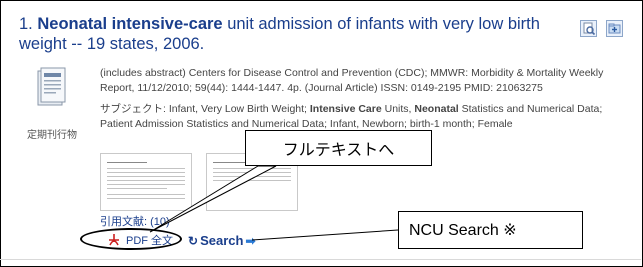 The height and width of the screenshot is (267, 643). I want to click on result-separator, so click(320, 259).